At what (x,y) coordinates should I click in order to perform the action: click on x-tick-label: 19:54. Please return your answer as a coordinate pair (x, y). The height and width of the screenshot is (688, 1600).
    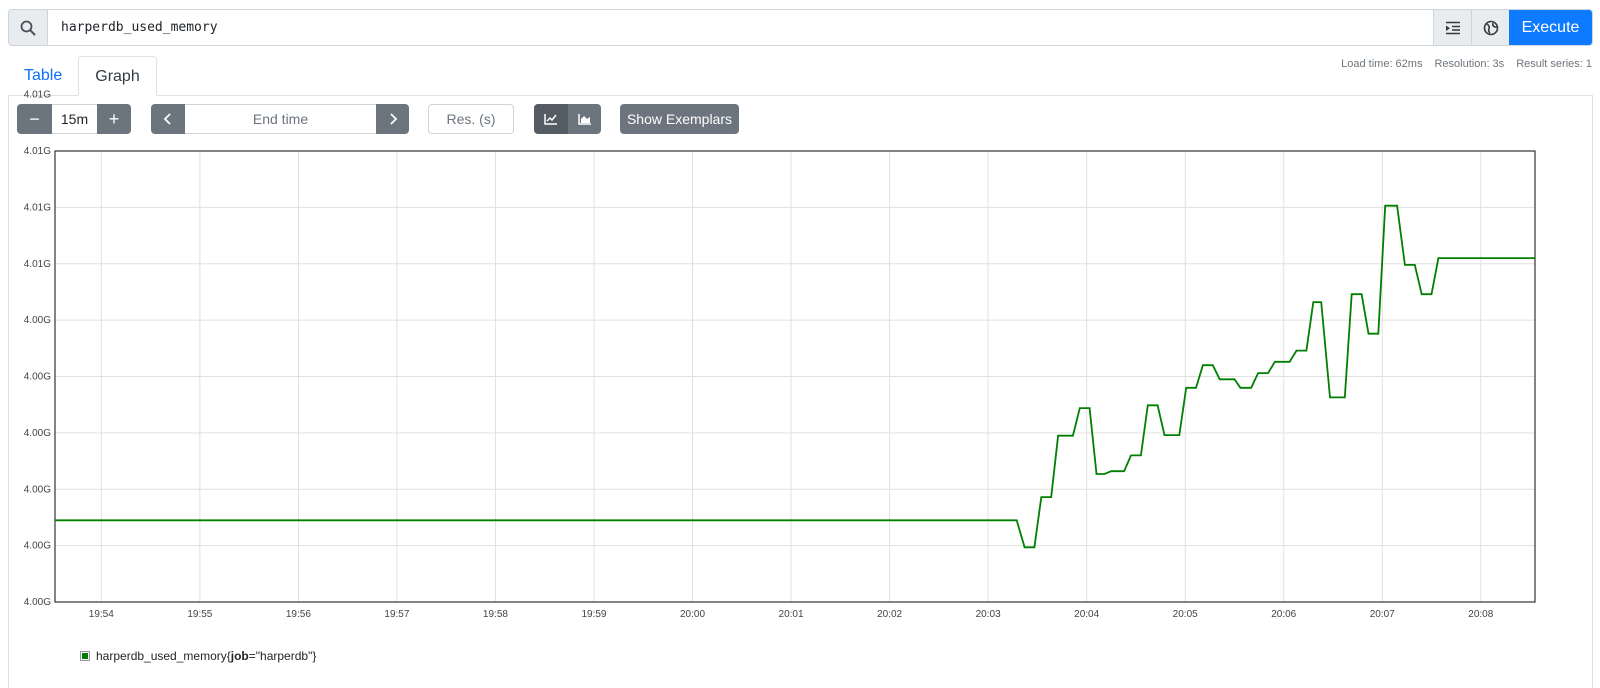
    Looking at the image, I should click on (101, 614).